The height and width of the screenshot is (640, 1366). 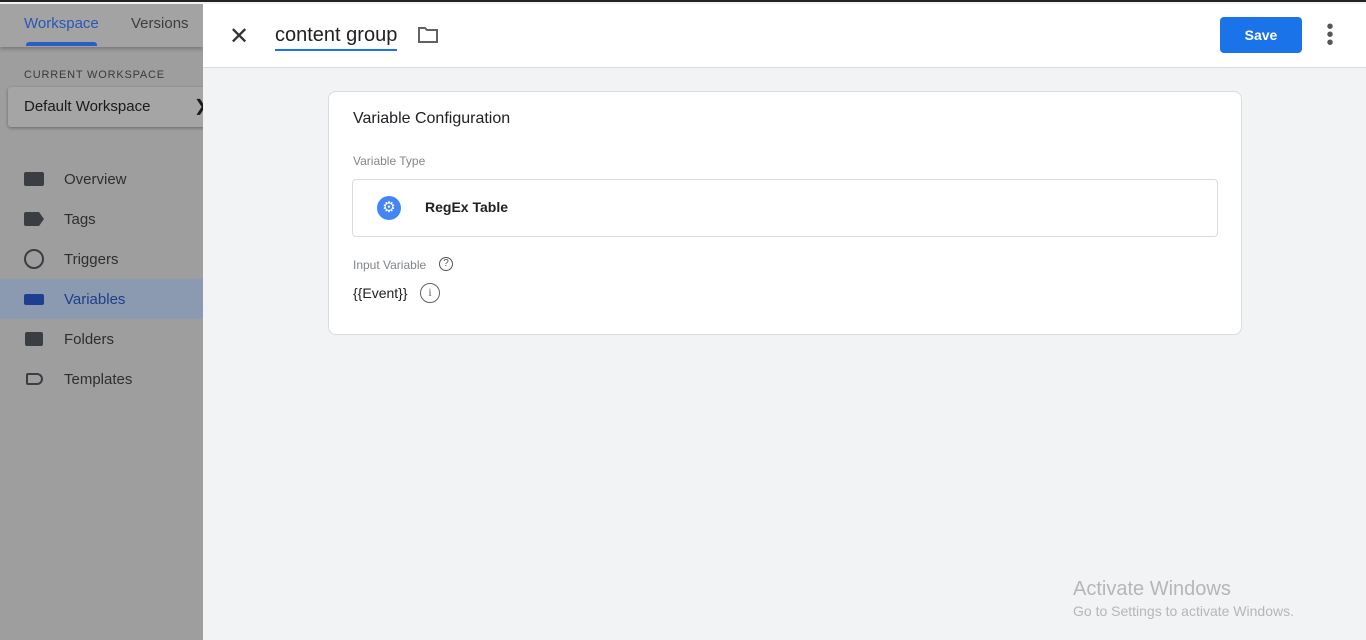 What do you see at coordinates (466, 207) in the screenshot?
I see `variable-type-name: RegEx Table` at bounding box center [466, 207].